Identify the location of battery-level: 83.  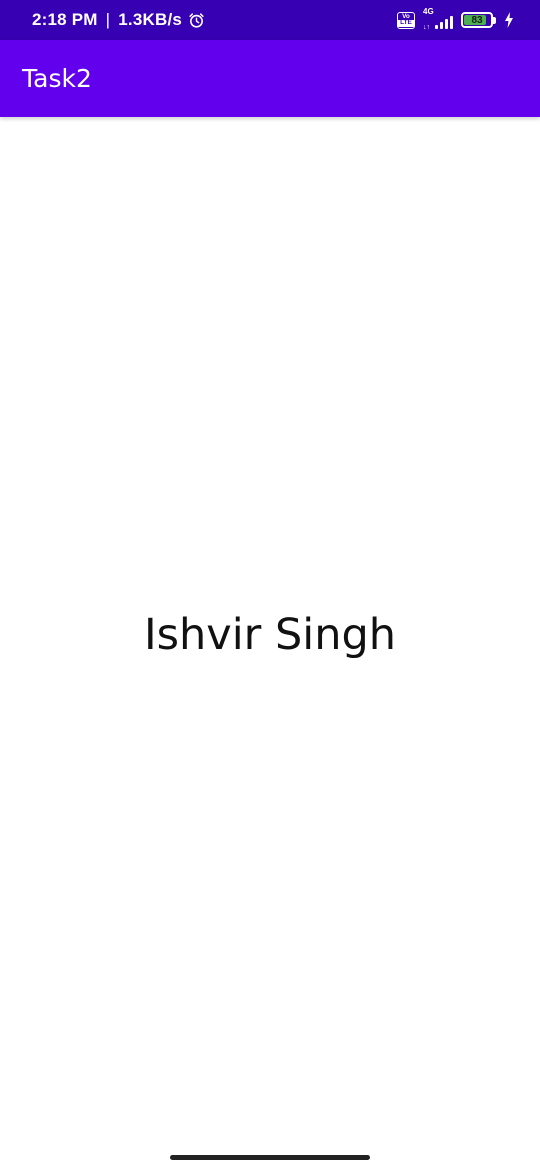
(477, 20).